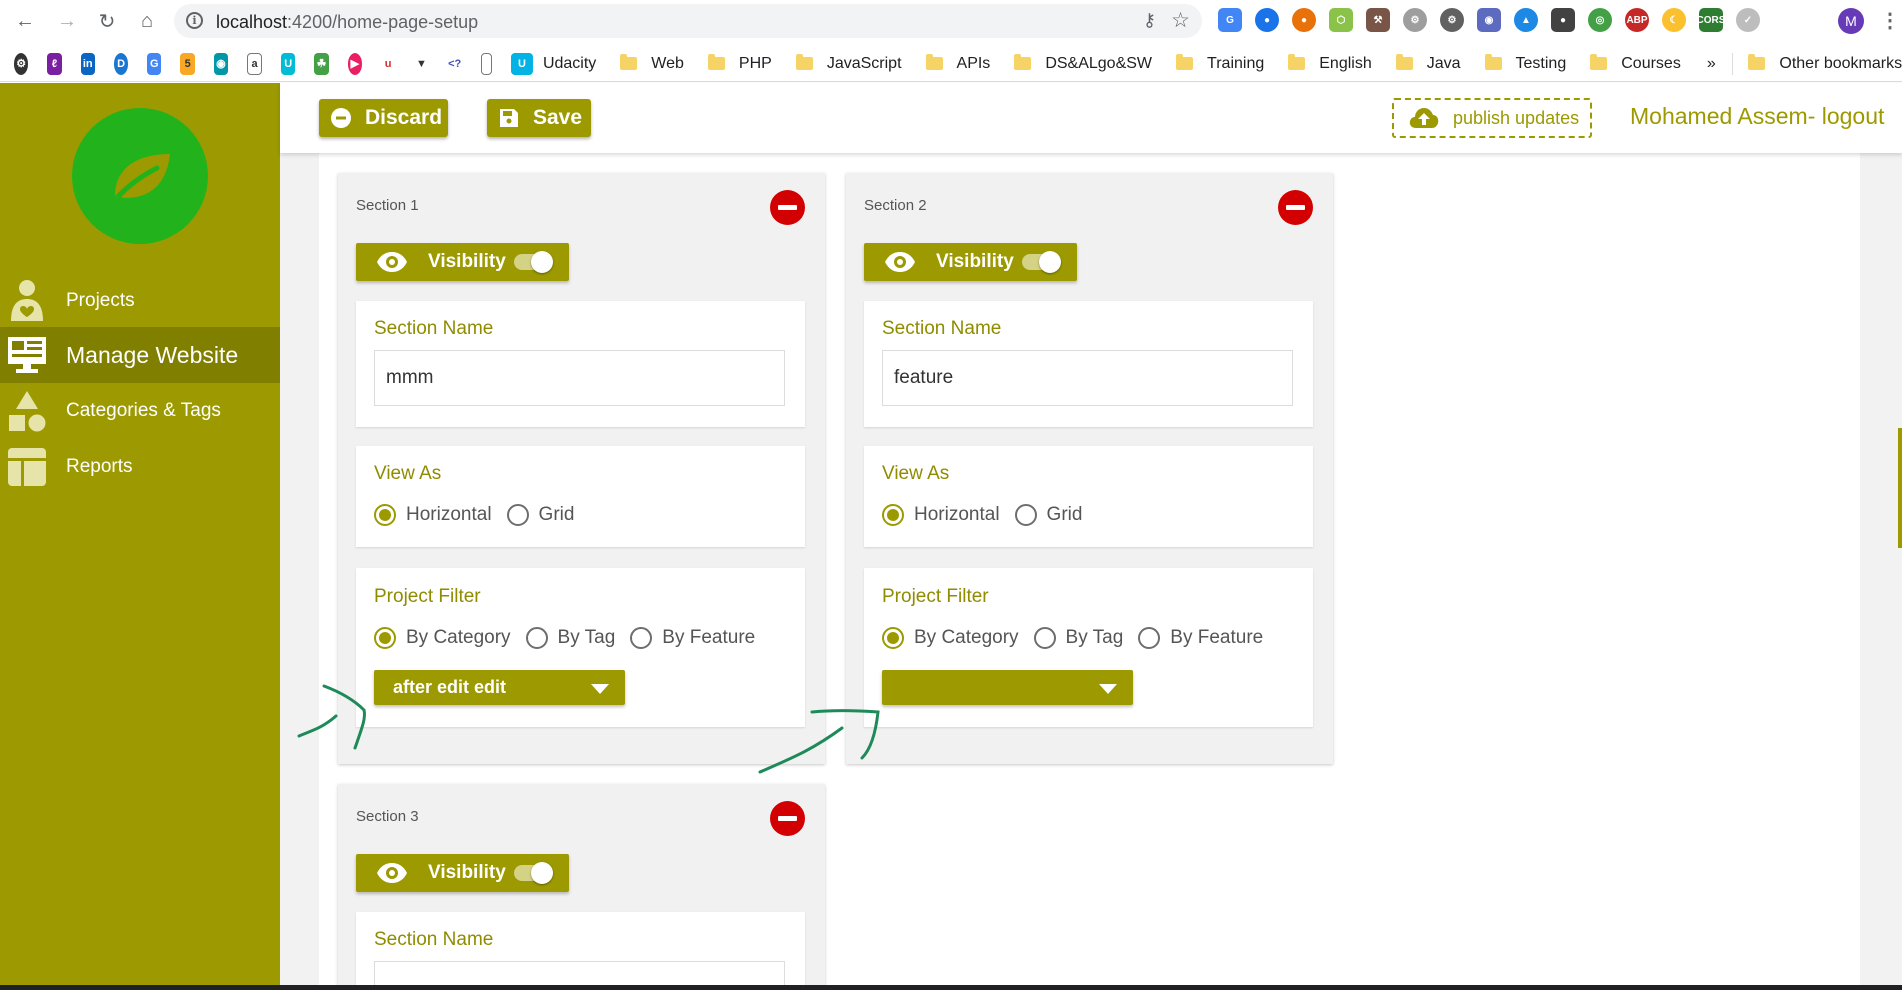 This screenshot has width=1902, height=990. Describe the element at coordinates (1635, 63) in the screenshot. I see `bookmark-folder-courses: Courses` at that location.